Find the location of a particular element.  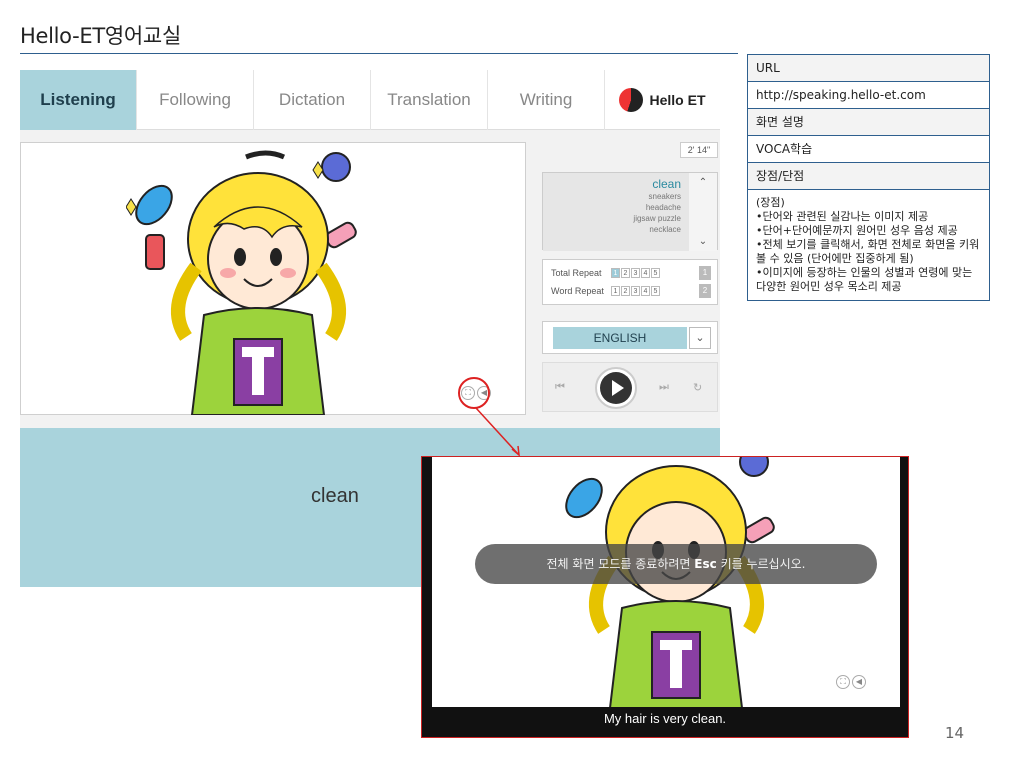

timer: 2' 14" is located at coordinates (699, 150).